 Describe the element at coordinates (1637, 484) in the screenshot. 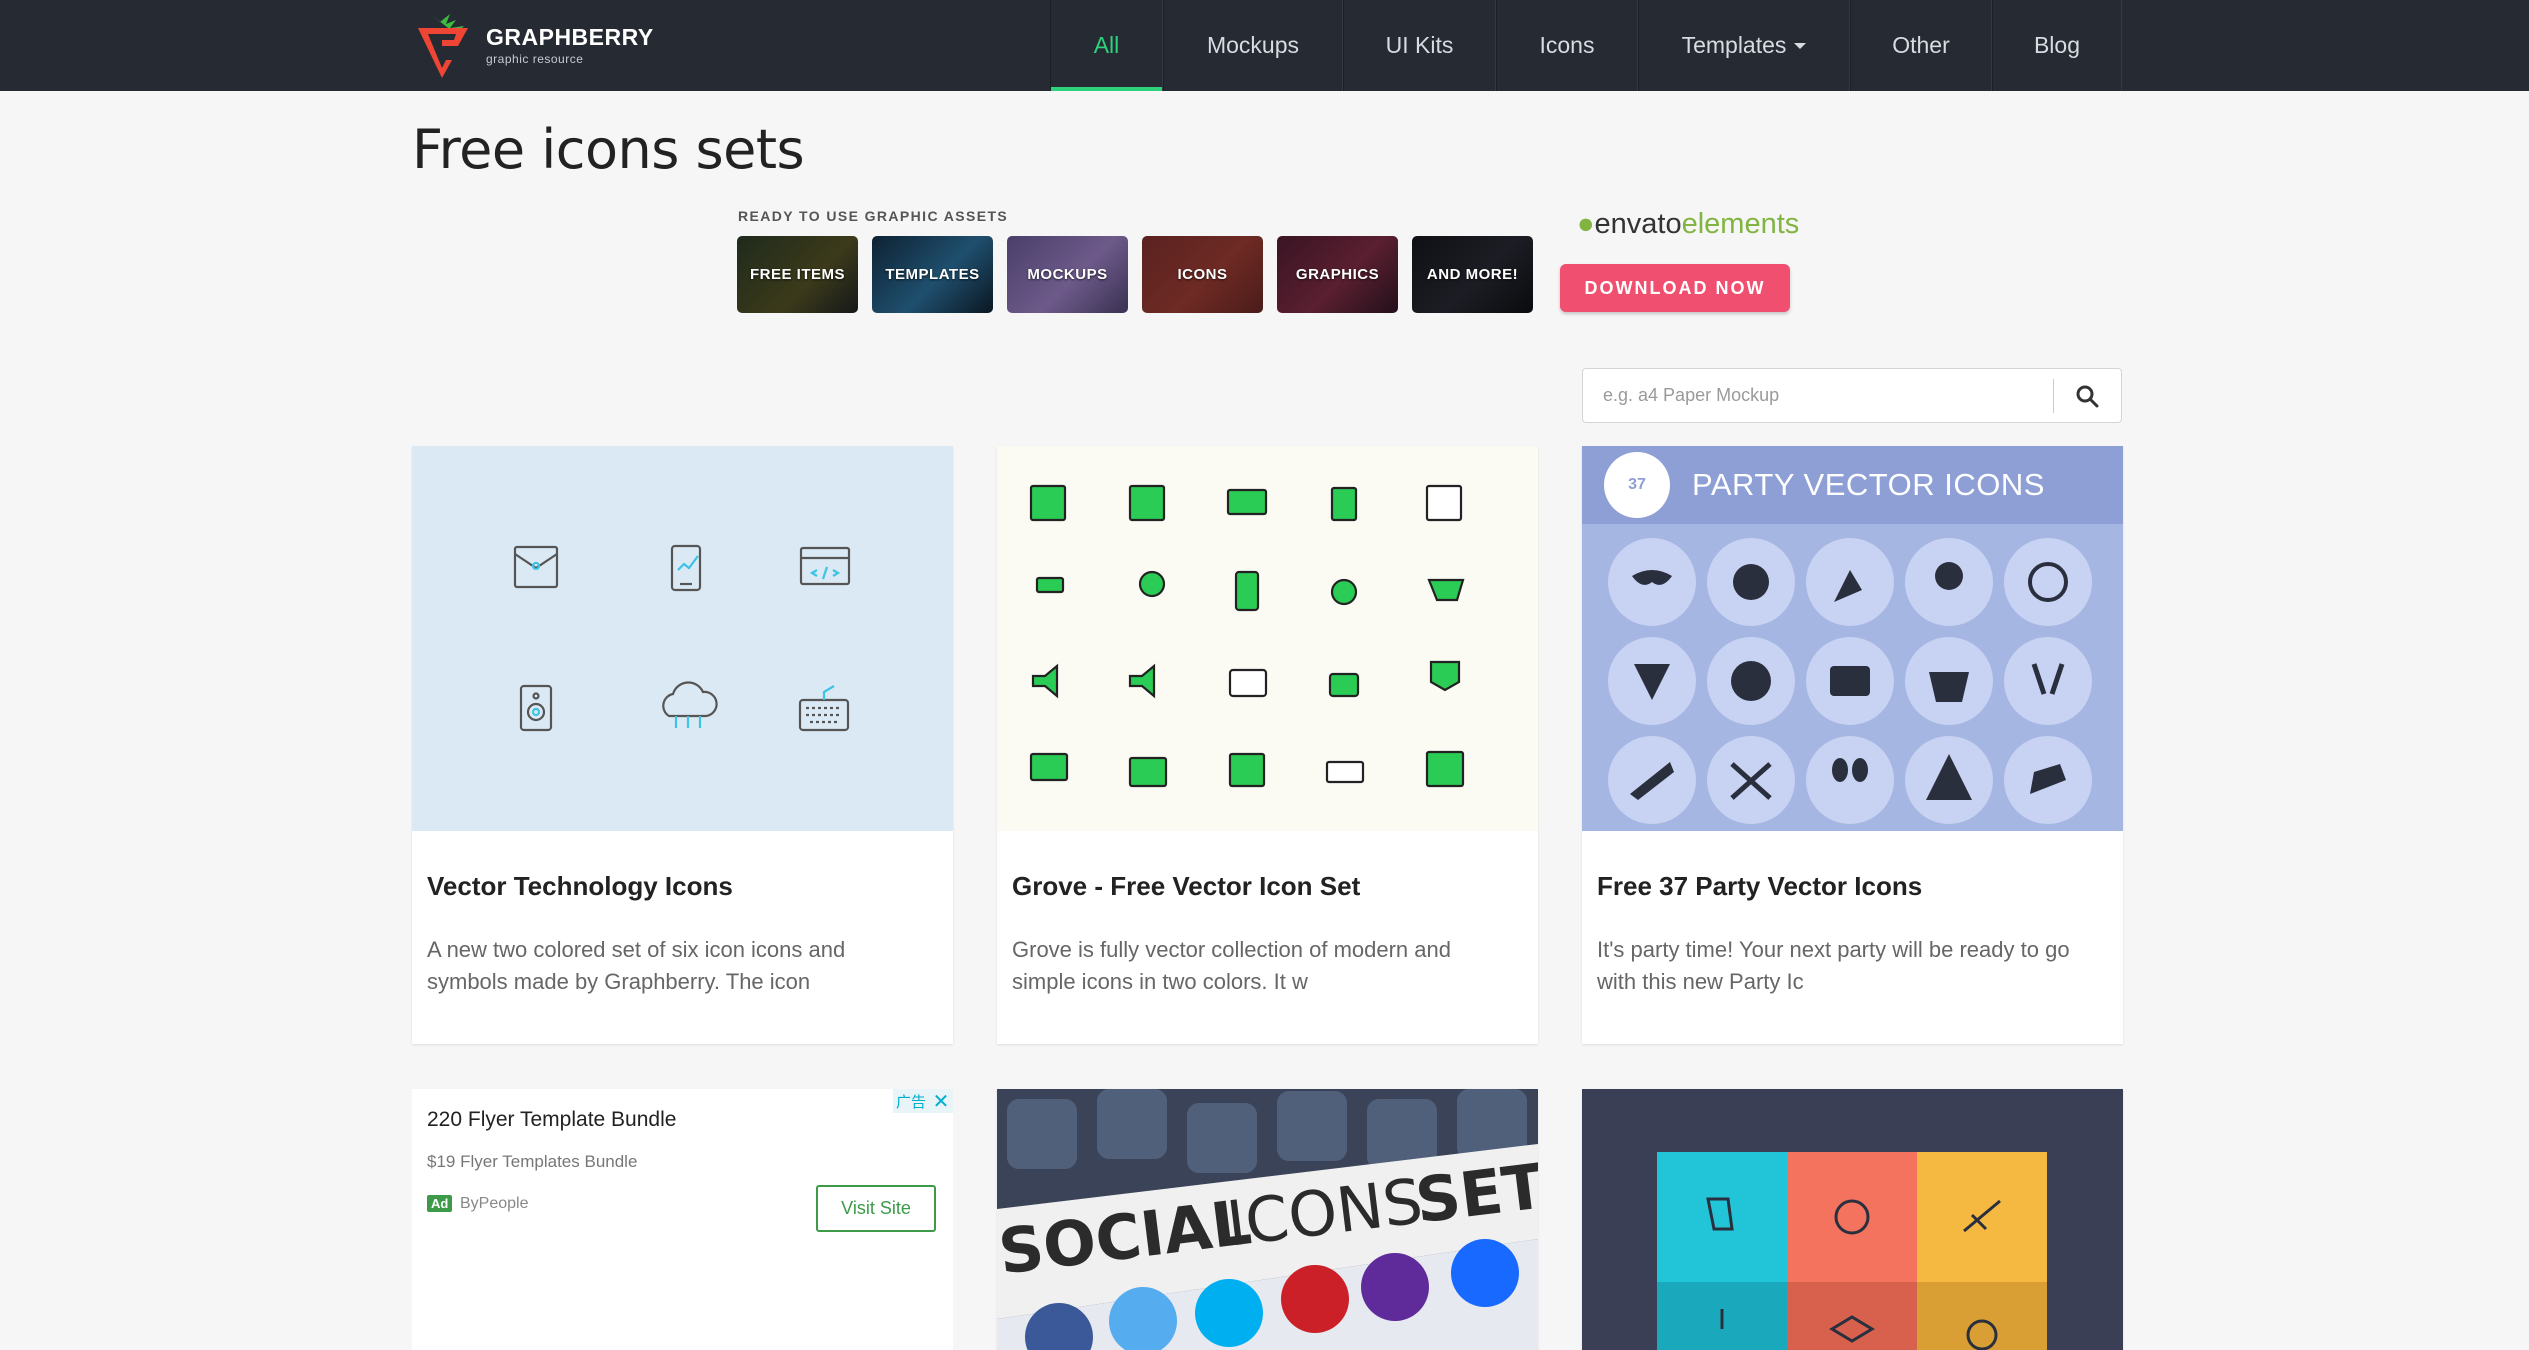

I see `party-badge-number: 37` at that location.